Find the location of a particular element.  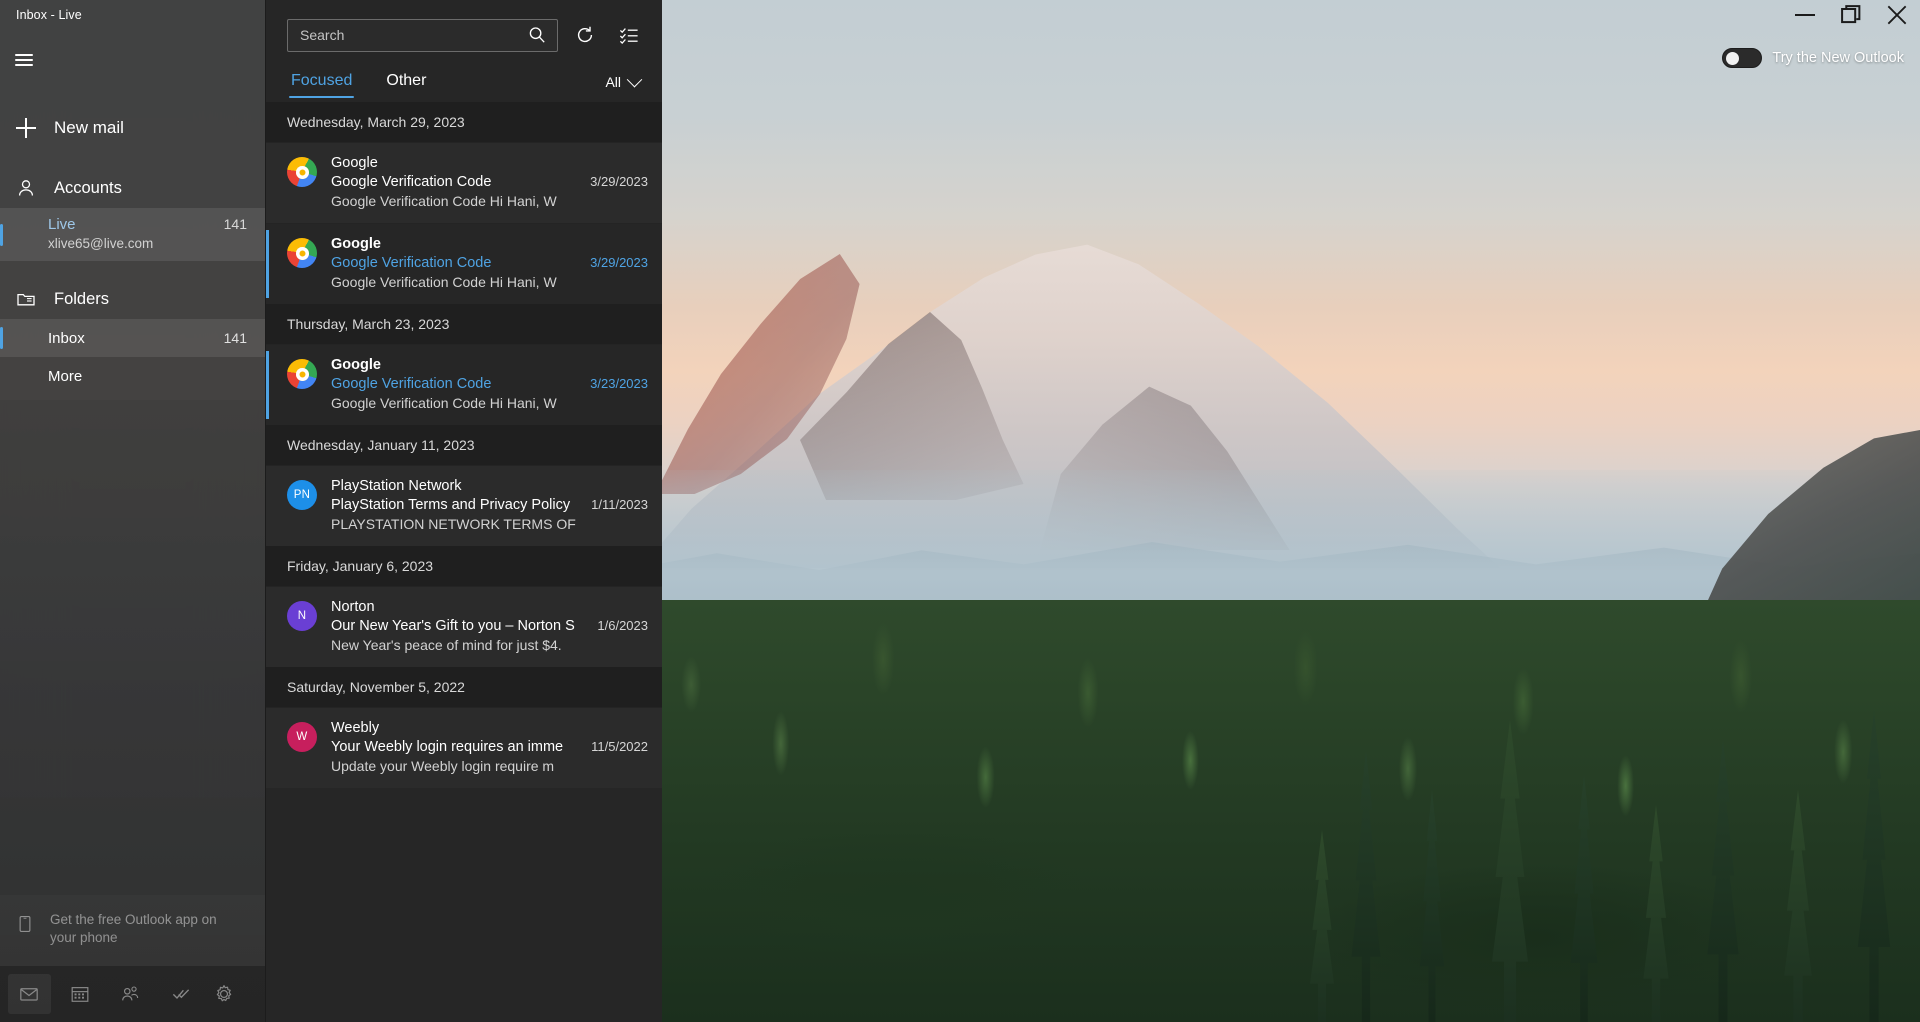

todo-check-icon is located at coordinates (181, 994).